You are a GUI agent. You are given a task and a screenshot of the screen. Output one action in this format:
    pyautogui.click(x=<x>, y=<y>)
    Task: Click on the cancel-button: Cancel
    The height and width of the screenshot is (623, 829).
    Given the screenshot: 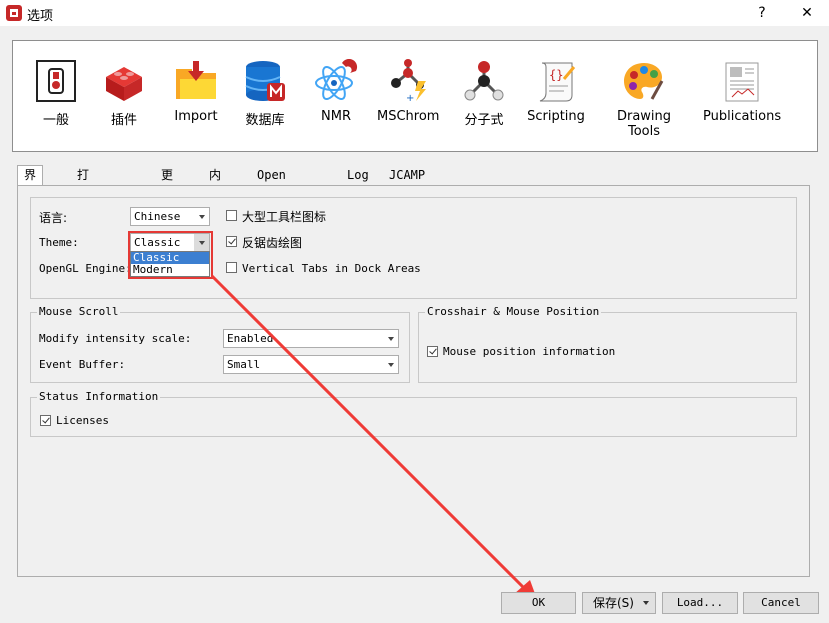 What is the action you would take?
    pyautogui.click(x=781, y=603)
    